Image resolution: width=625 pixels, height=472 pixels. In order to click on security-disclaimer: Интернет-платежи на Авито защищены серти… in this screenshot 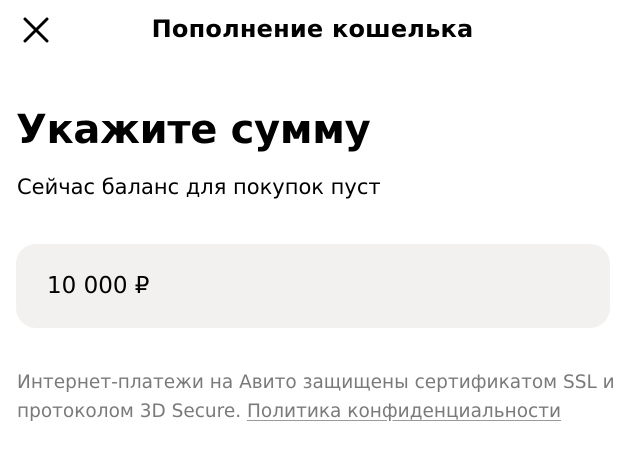, I will do `click(317, 397)`.